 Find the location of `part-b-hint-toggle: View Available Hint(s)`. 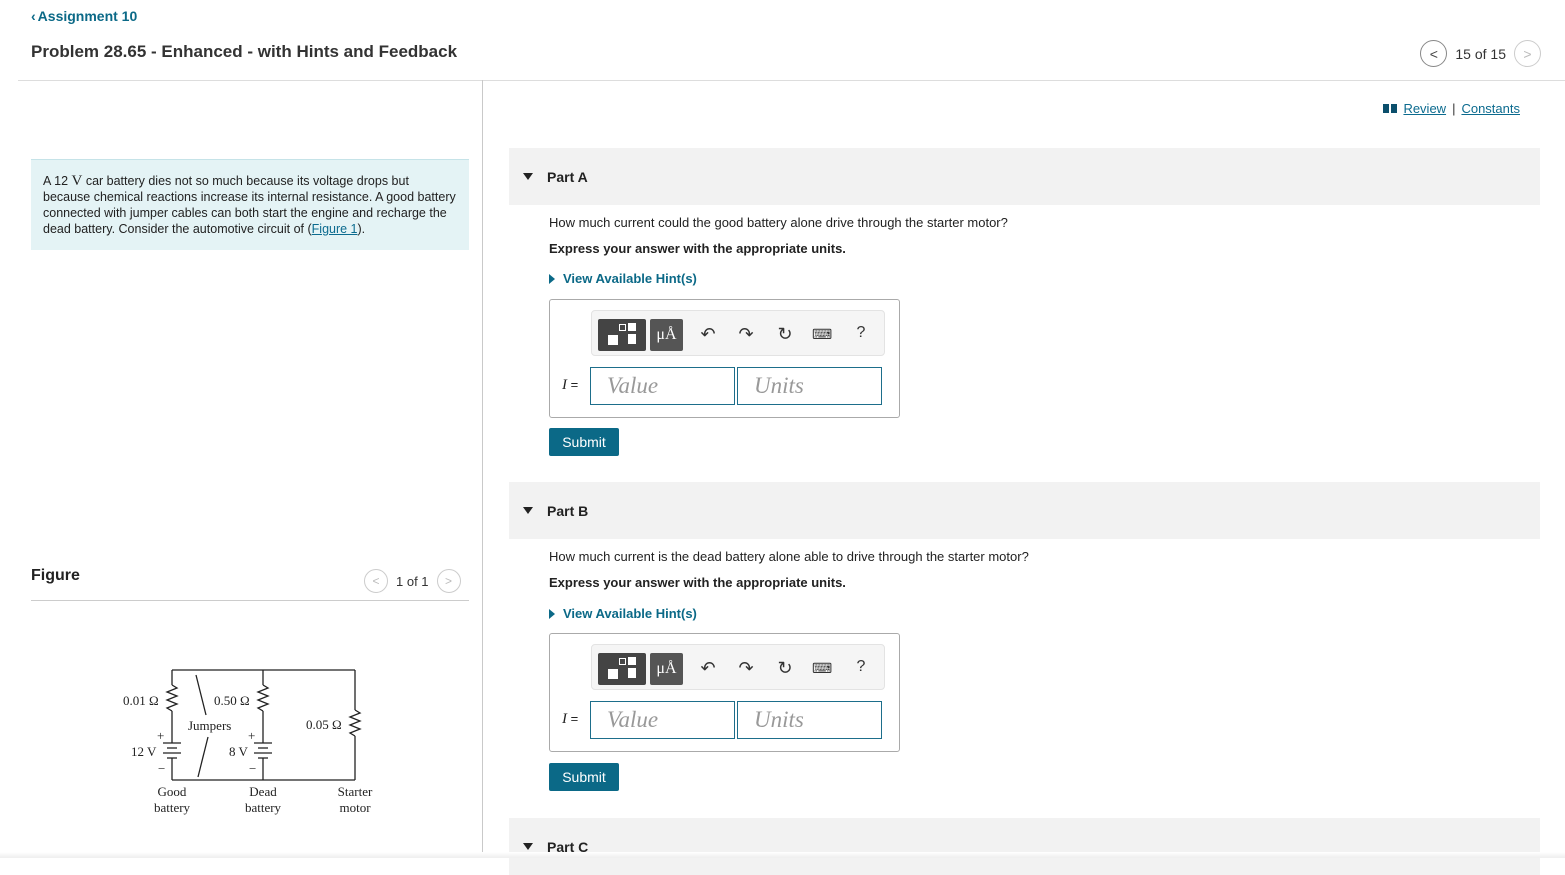

part-b-hint-toggle: View Available Hint(s) is located at coordinates (623, 613).